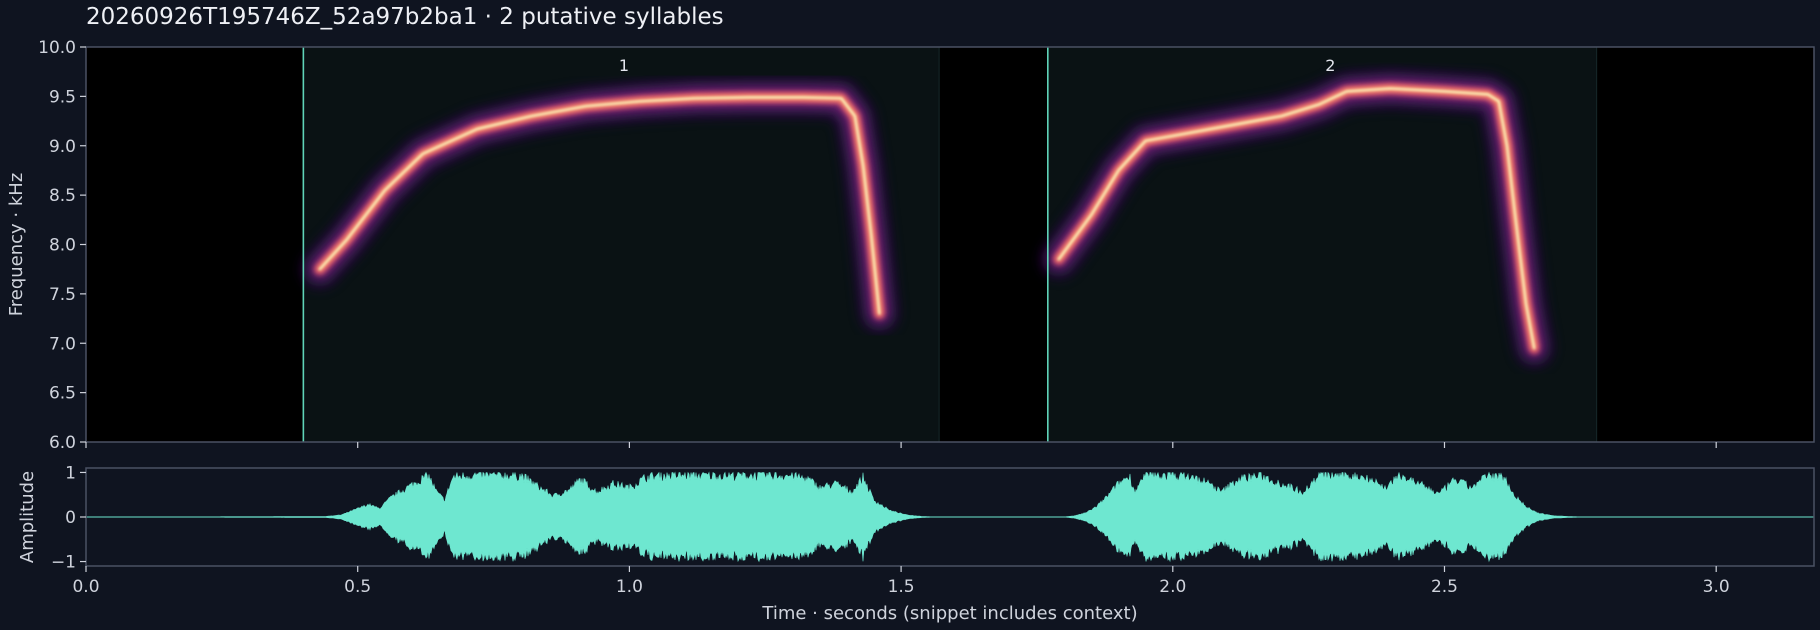 This screenshot has width=1820, height=630. I want to click on amplitude-tick-label: 0, so click(70, 518).